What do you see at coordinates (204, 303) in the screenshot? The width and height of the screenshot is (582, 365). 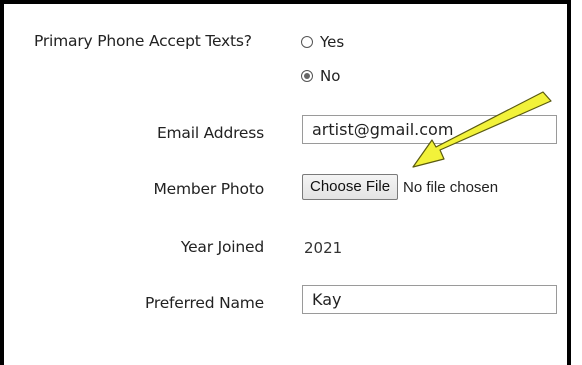 I see `preferred-label: Preferred Name` at bounding box center [204, 303].